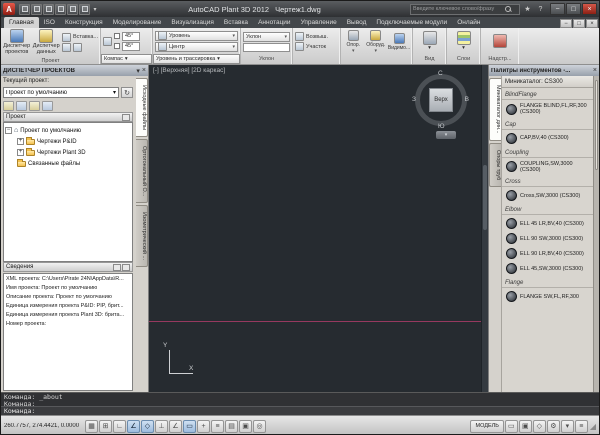 This screenshot has width=600, height=435. What do you see at coordinates (525, 426) in the screenshot?
I see `quick-view-layouts-button: ▣` at bounding box center [525, 426].